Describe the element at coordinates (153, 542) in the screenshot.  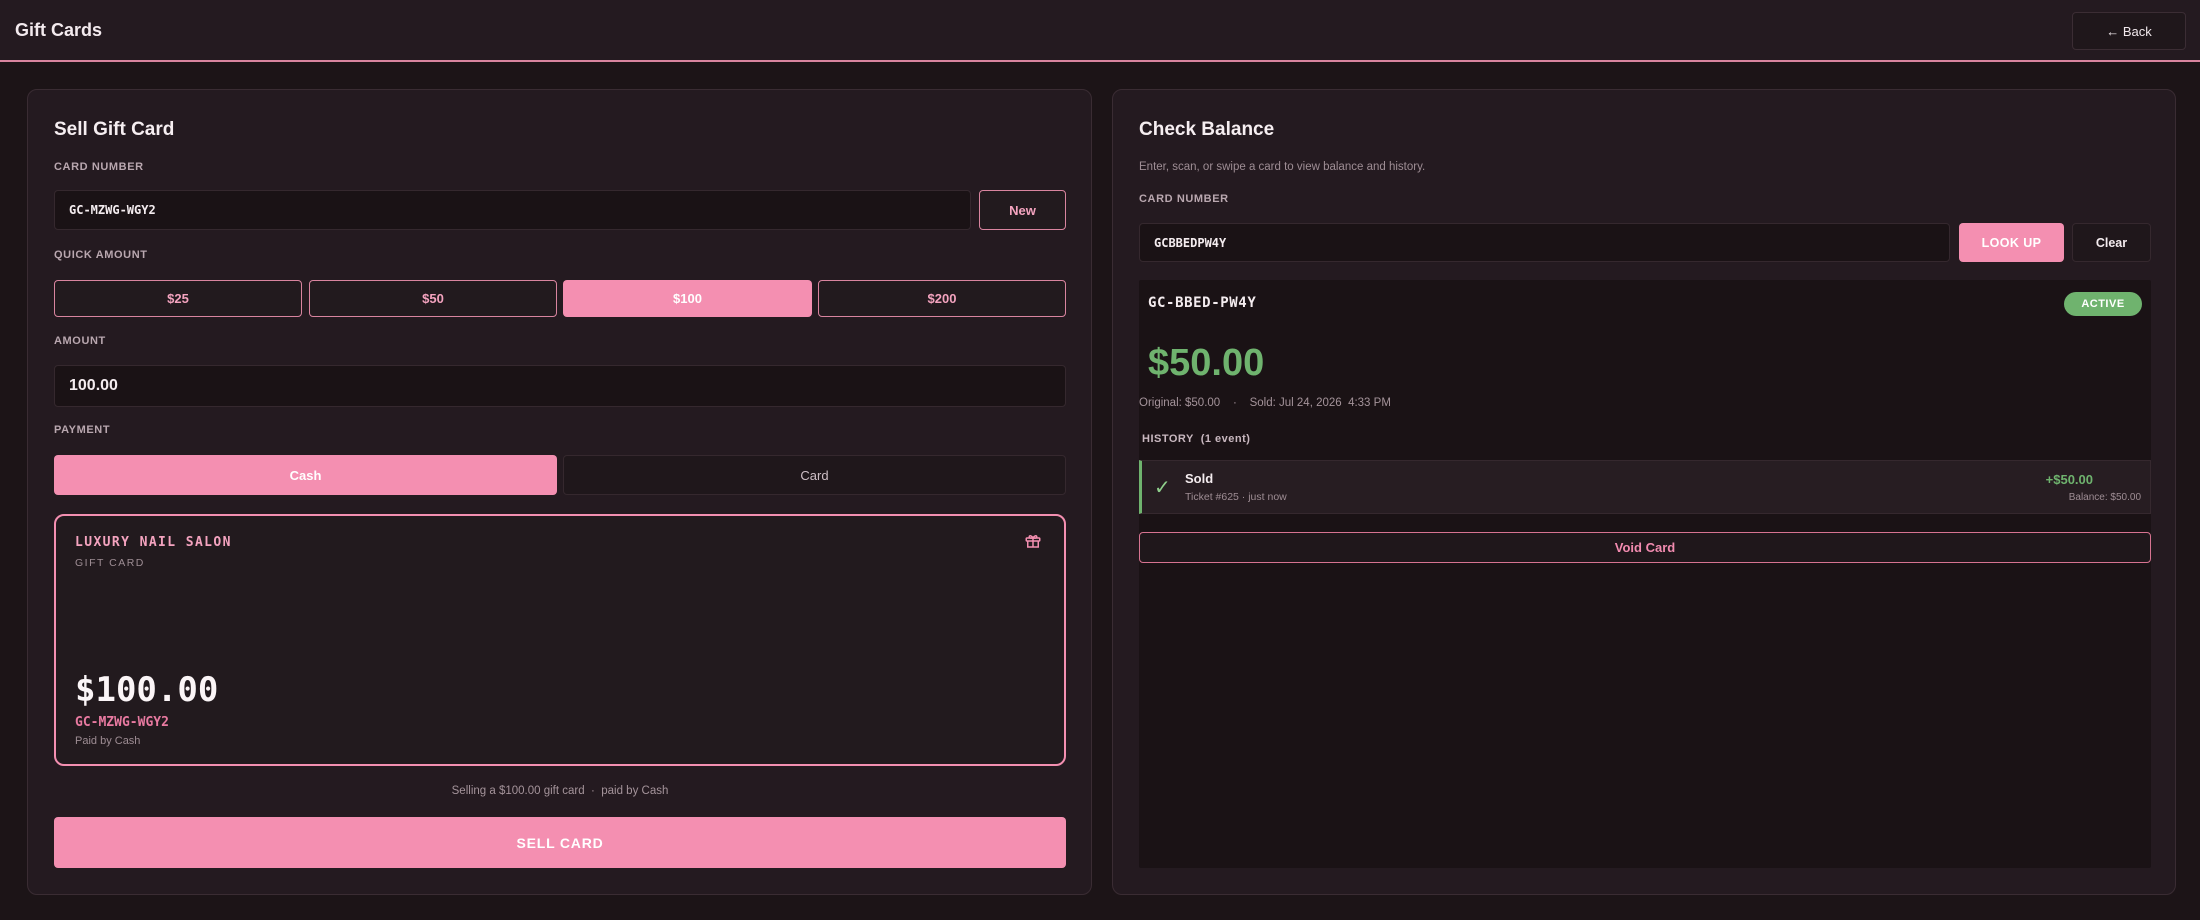
I see `salon-name: LUXURY NAIL SALON` at that location.